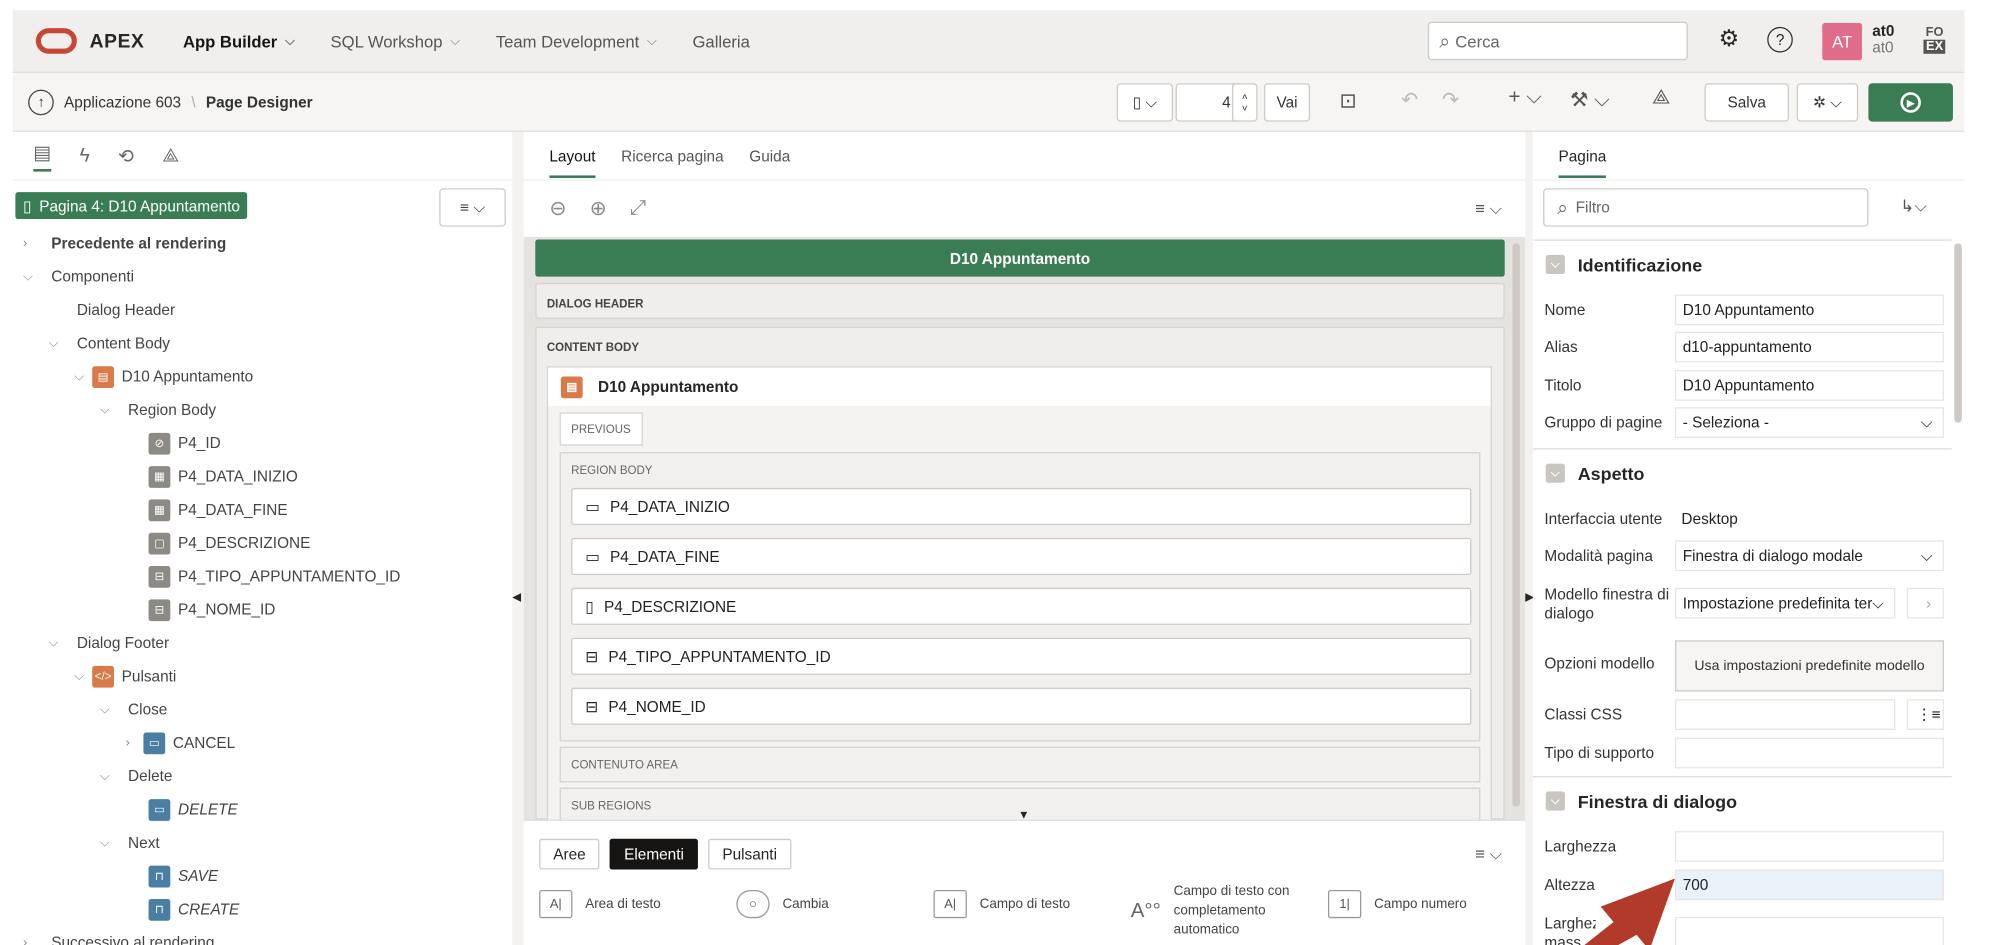  I want to click on tree-node: ⊓ CREATE, so click(193, 909).